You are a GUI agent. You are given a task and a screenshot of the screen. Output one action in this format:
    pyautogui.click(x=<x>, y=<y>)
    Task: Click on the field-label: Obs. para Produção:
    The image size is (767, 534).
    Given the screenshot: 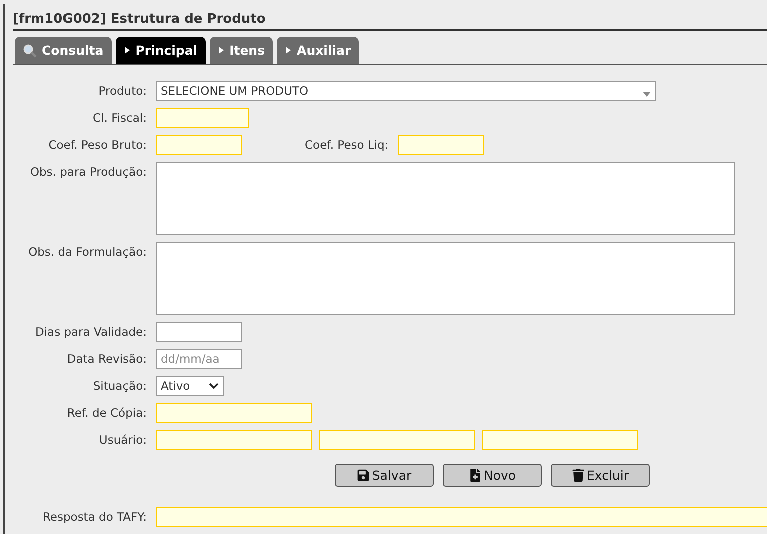 What is the action you would take?
    pyautogui.click(x=88, y=171)
    